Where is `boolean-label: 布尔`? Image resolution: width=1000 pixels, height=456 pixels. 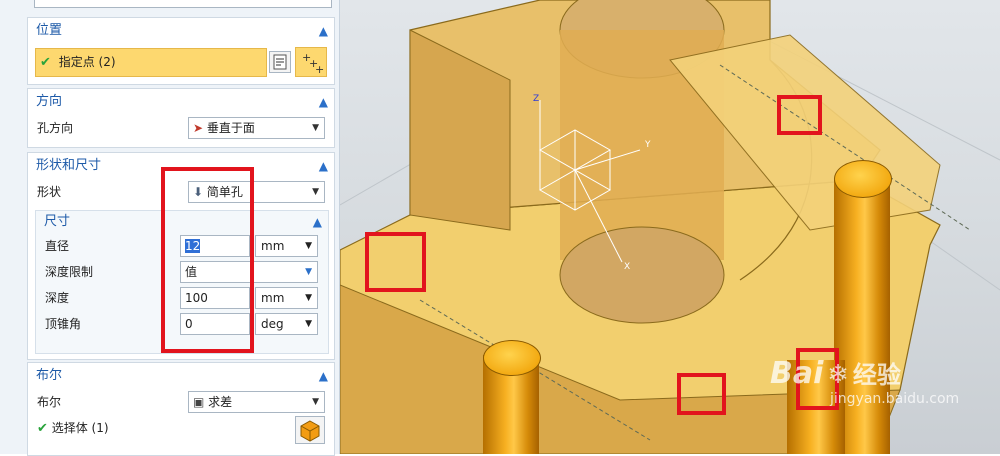 boolean-label: 布尔 is located at coordinates (49, 402).